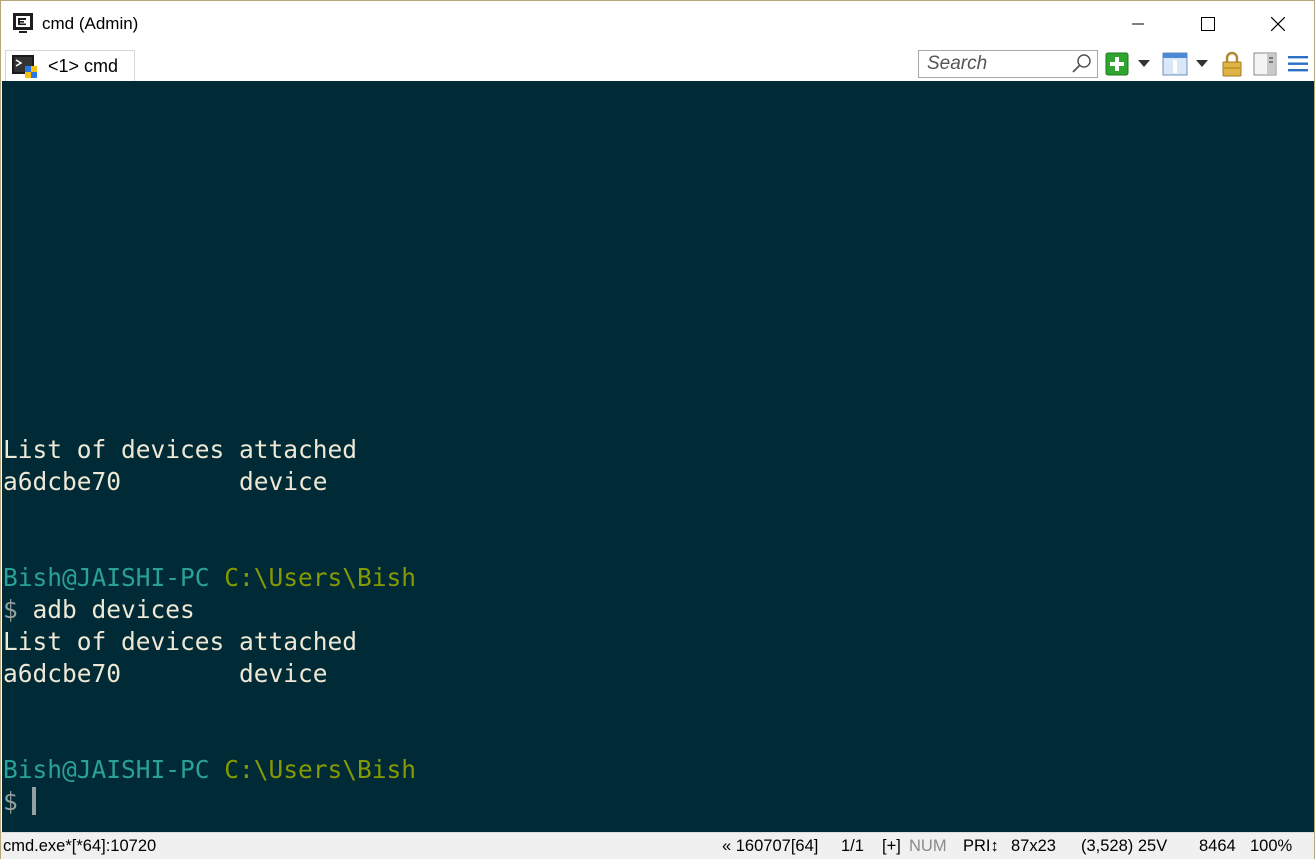  What do you see at coordinates (1082, 64) in the screenshot?
I see `search-icon` at bounding box center [1082, 64].